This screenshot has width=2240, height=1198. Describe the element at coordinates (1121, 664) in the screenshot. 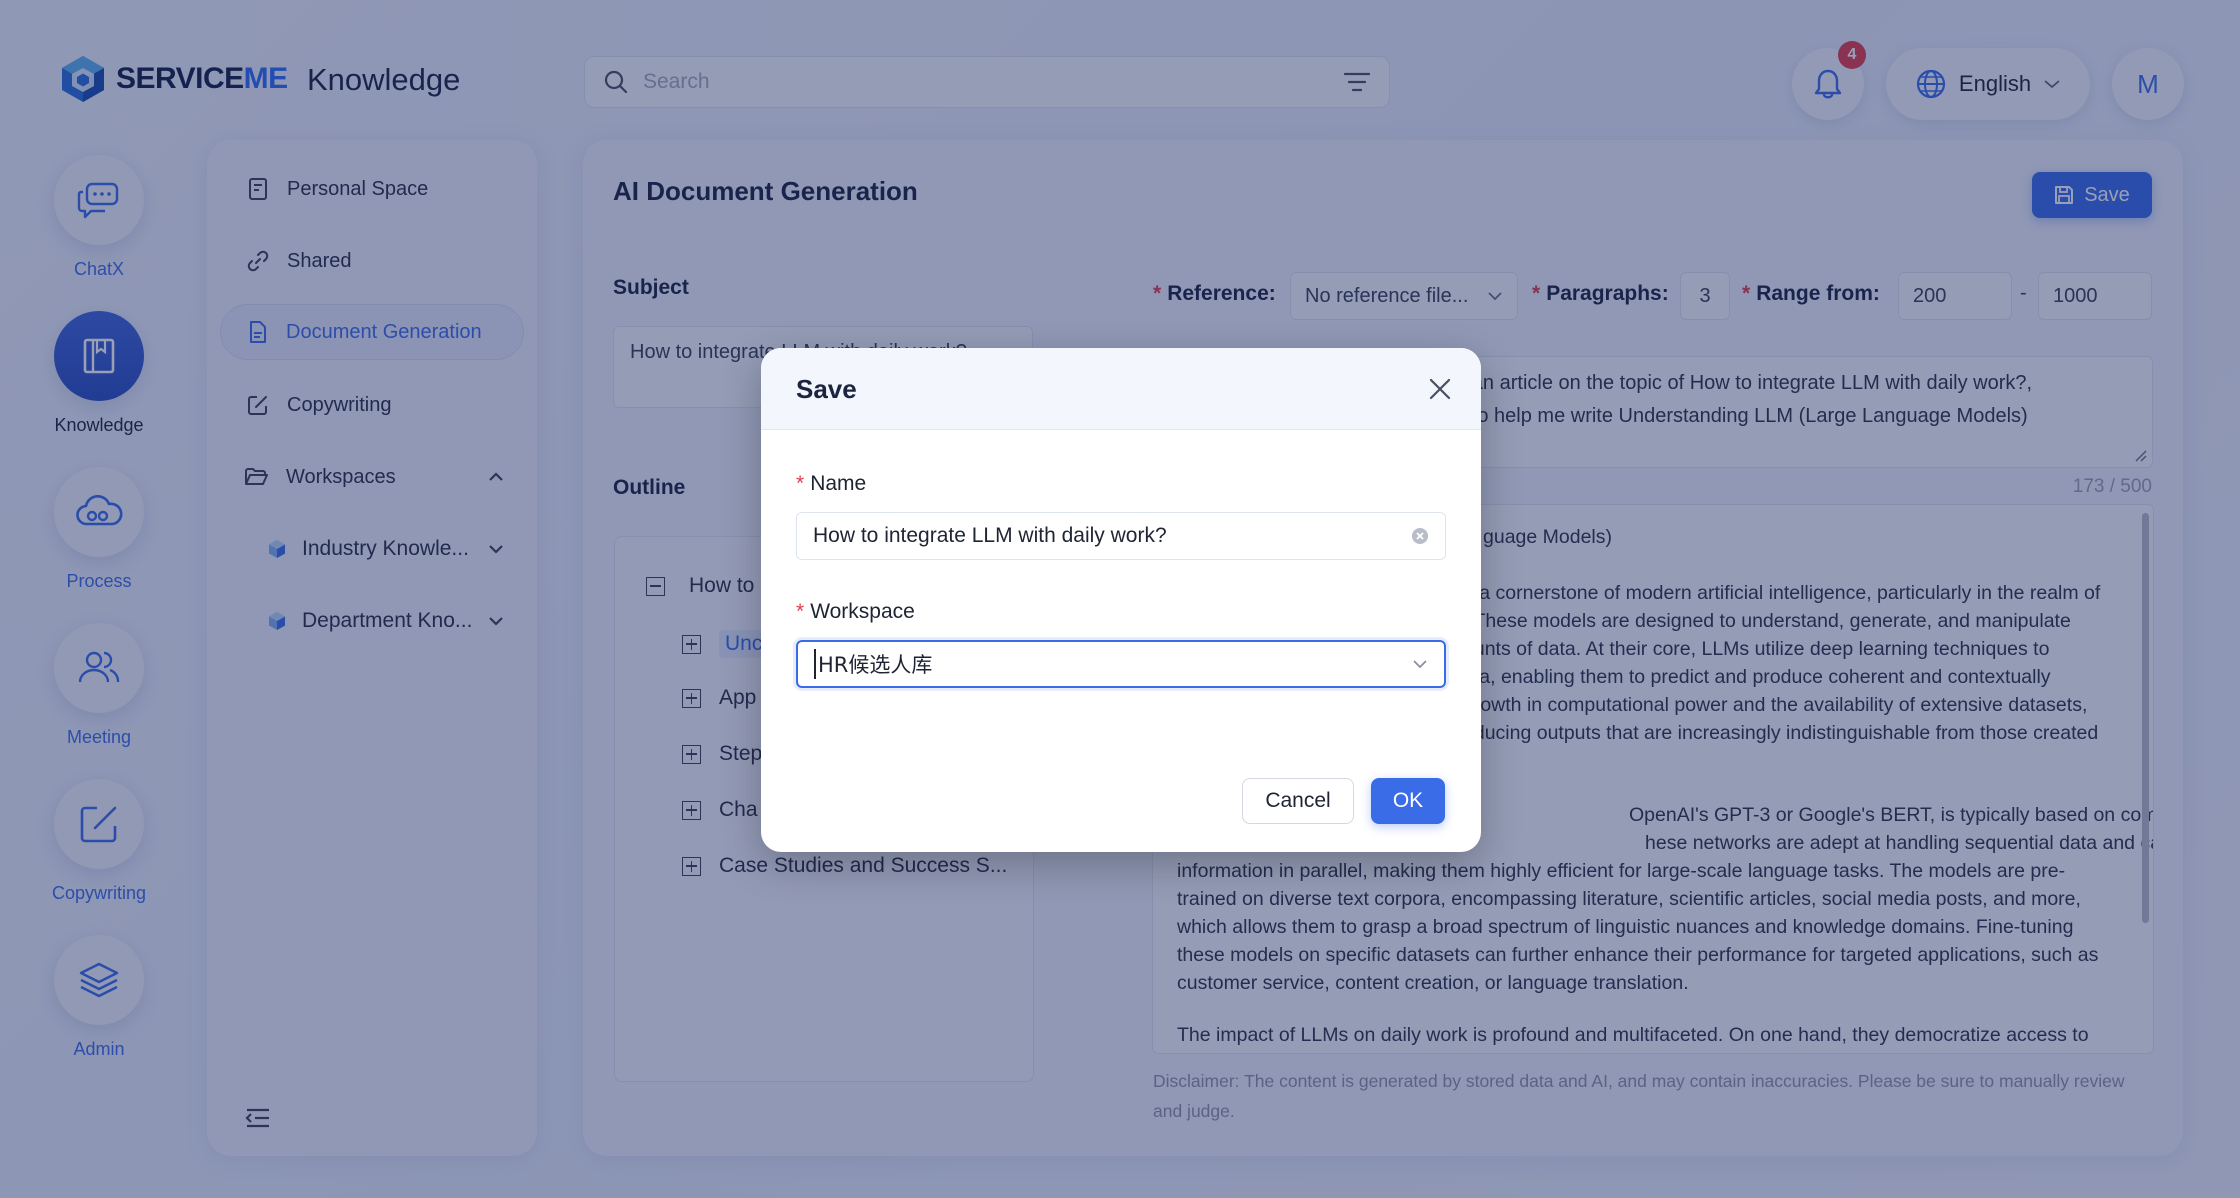

I see `workspace-select: HR候选人库` at that location.